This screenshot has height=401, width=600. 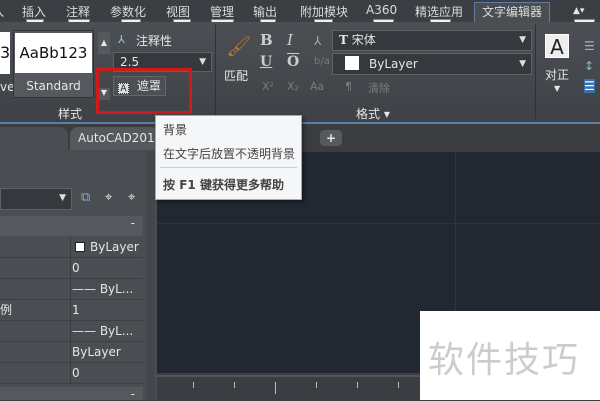 I want to click on start-tab, so click(x=34, y=138).